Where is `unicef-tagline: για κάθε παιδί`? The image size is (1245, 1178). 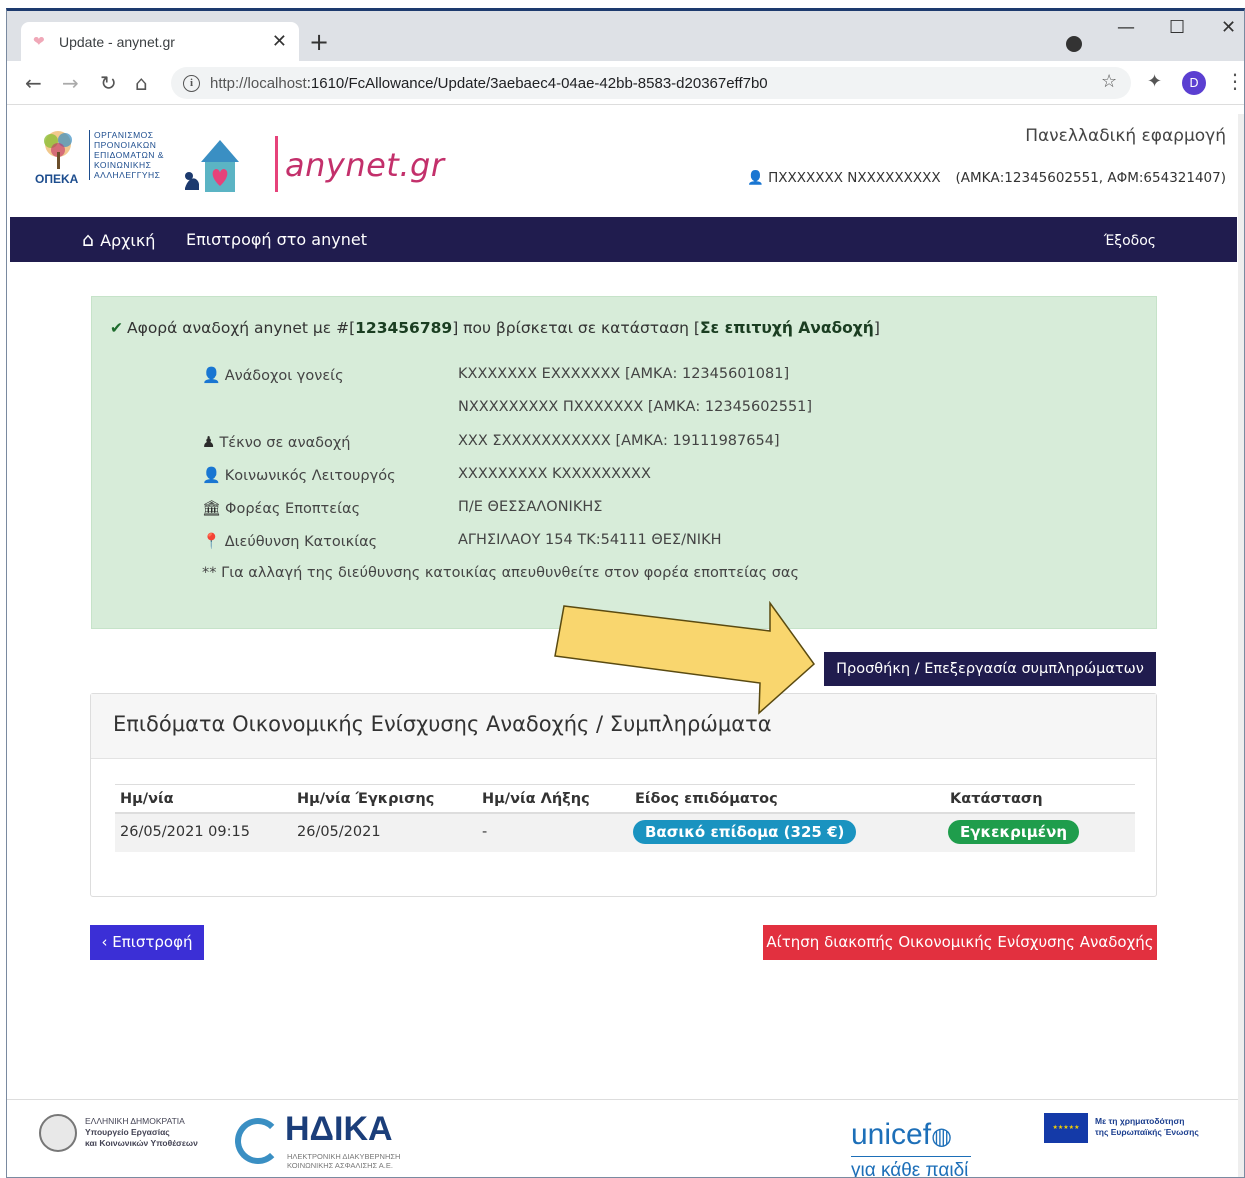
unicef-tagline: για κάθε παιδί is located at coordinates (910, 1169).